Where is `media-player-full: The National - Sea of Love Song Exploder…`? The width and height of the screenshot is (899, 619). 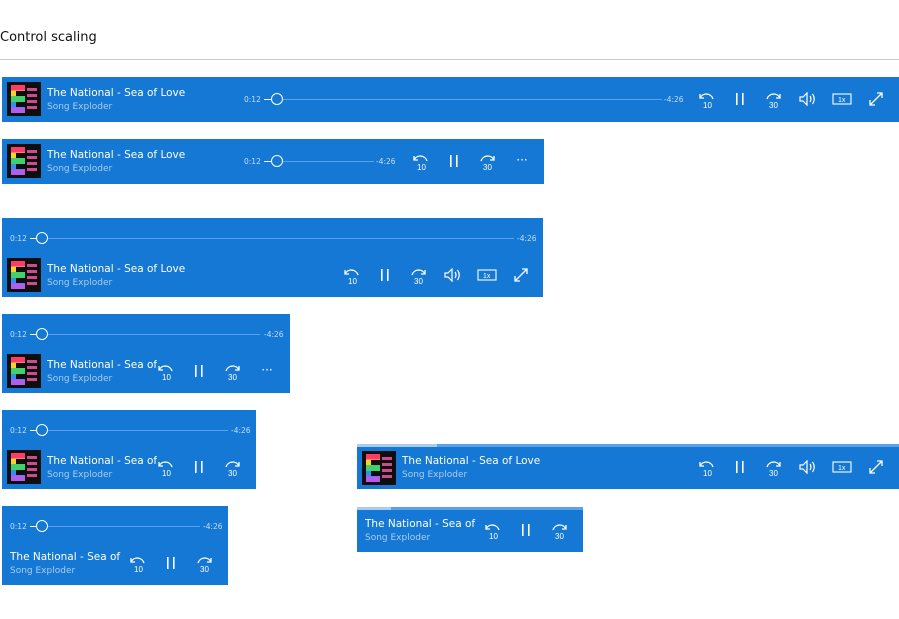 media-player-full: The National - Sea of Love Song Exploder… is located at coordinates (450, 99).